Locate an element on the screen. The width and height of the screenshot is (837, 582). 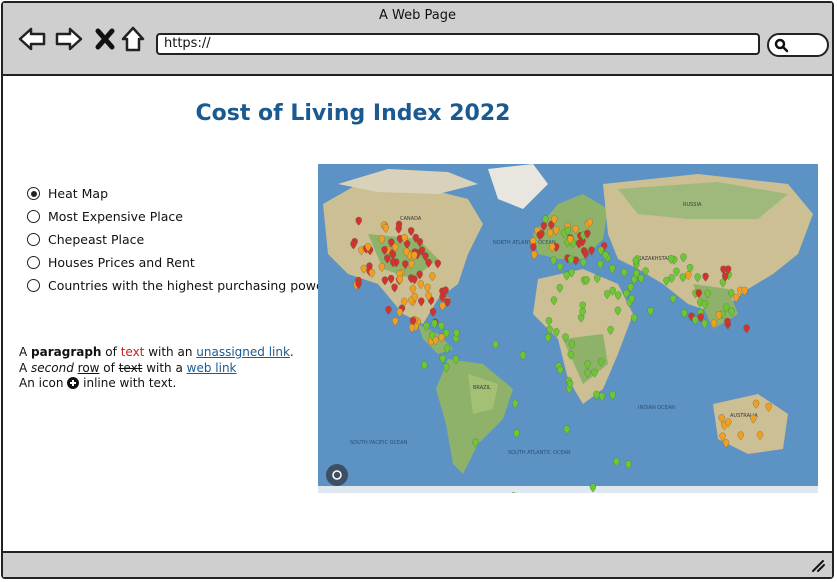
label-canada: CANADA is located at coordinates (411, 219).